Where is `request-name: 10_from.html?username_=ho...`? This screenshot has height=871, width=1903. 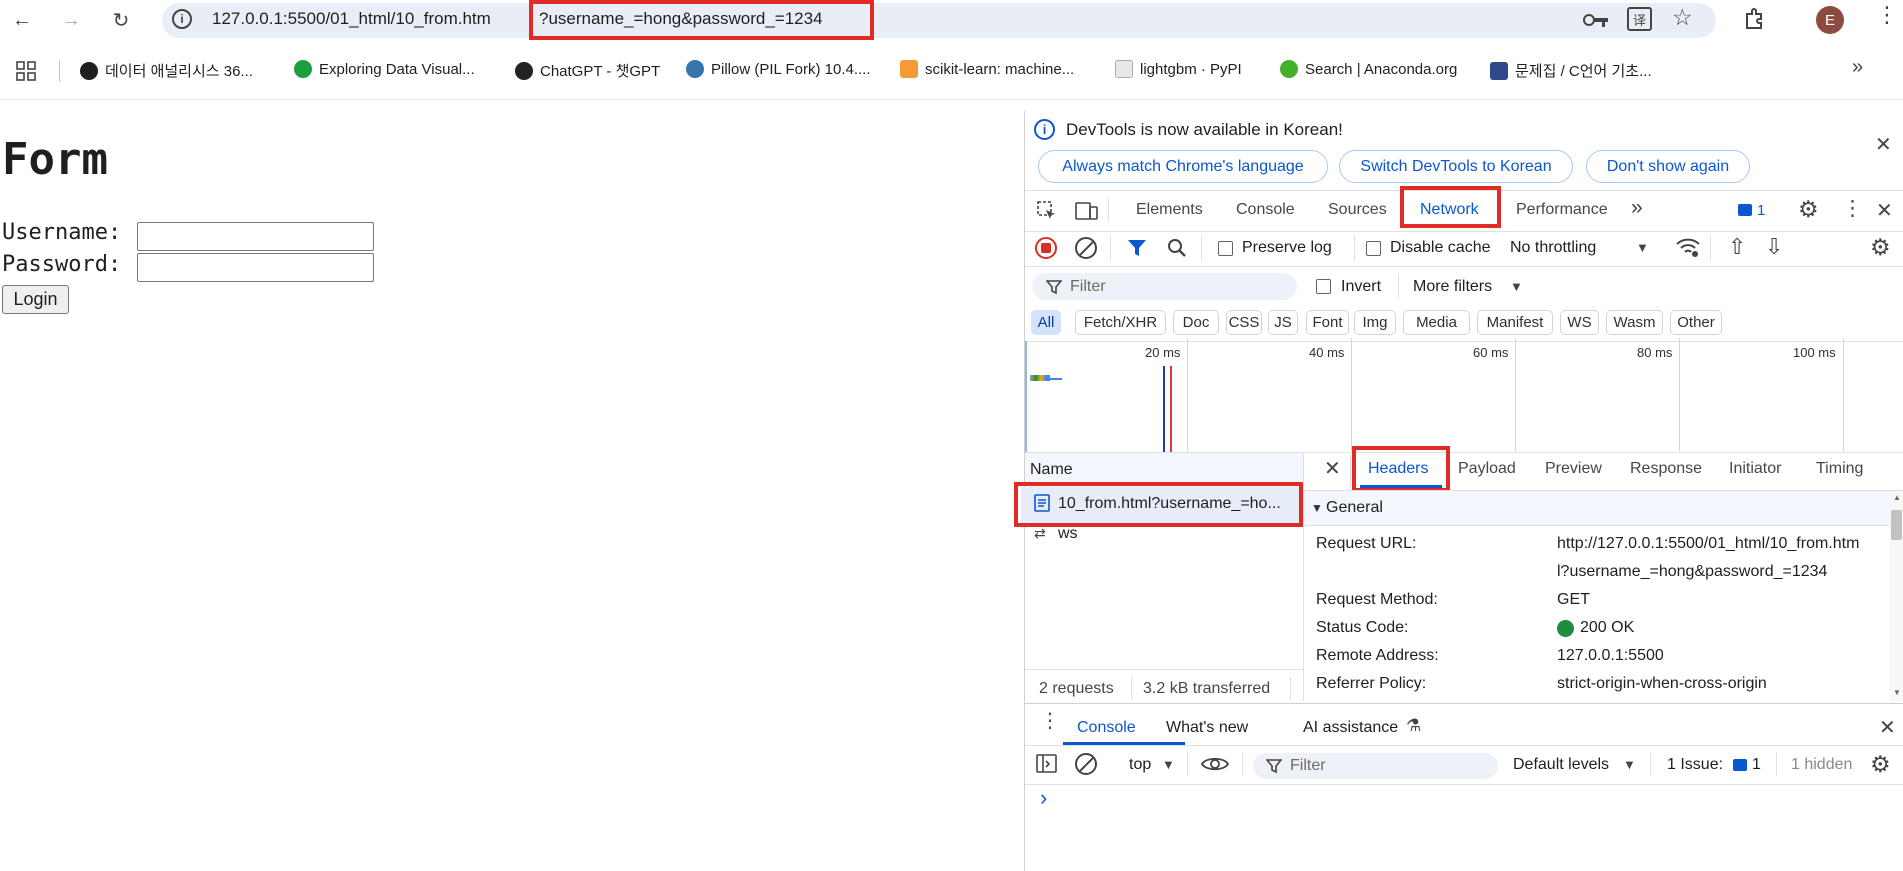
request-name: 10_from.html?username_=ho... is located at coordinates (1169, 504).